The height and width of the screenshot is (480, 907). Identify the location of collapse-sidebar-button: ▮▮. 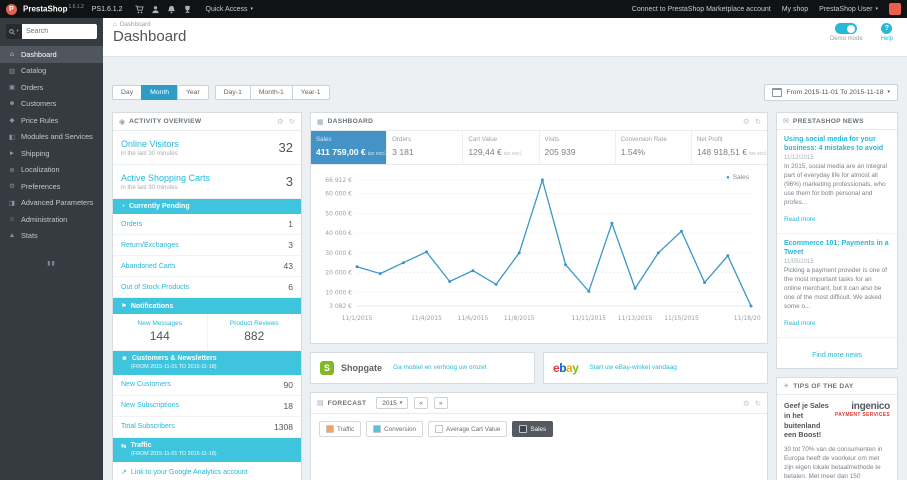
(51, 263).